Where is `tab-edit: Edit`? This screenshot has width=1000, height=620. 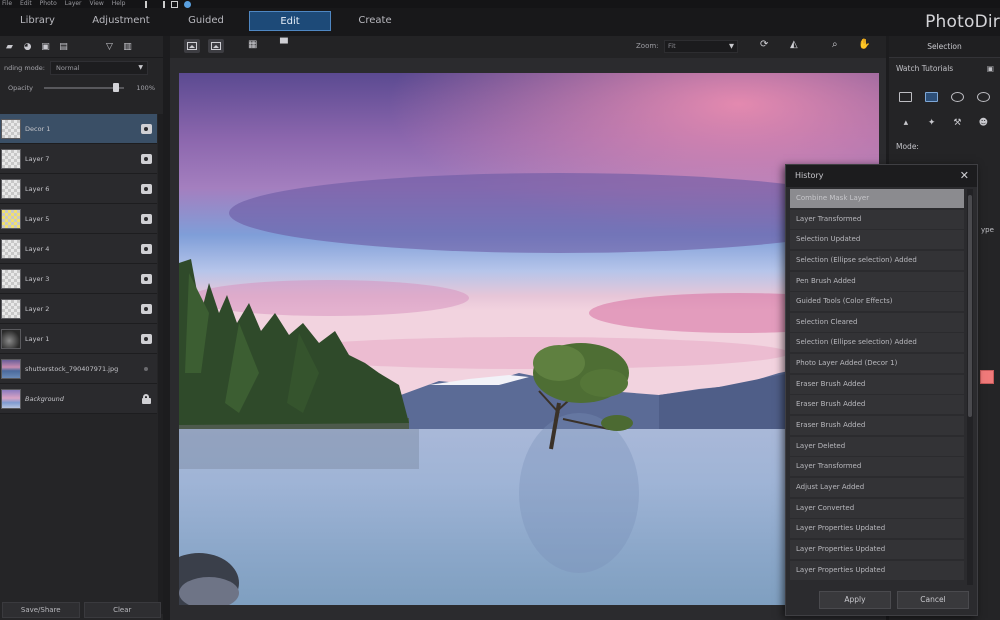
tab-edit: Edit is located at coordinates (290, 21).